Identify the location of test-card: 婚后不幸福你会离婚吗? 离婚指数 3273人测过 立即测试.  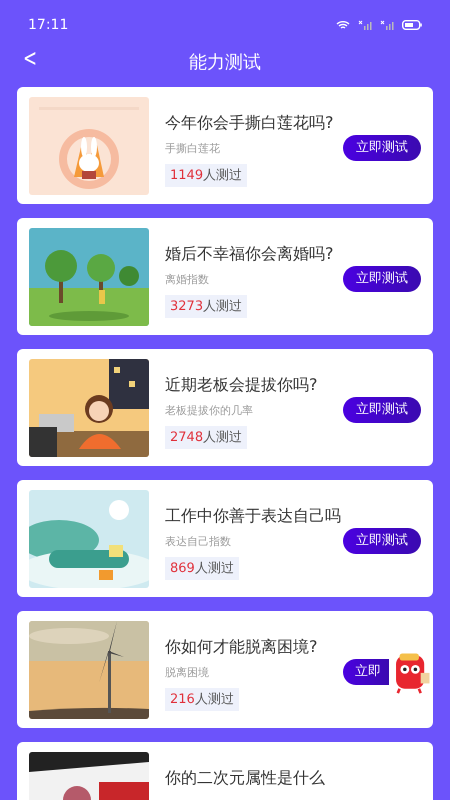
(225, 276).